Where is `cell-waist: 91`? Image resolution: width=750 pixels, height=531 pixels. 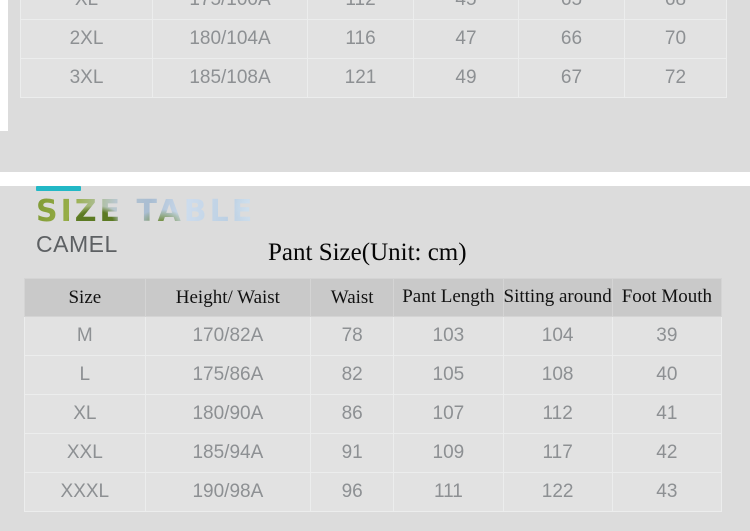 cell-waist: 91 is located at coordinates (352, 453).